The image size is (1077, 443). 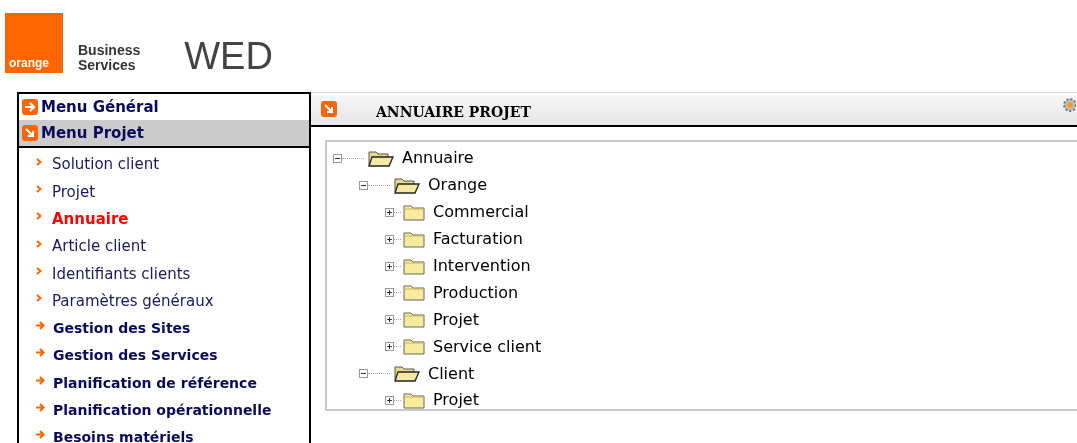 I want to click on menu-link: Projet, so click(x=74, y=192).